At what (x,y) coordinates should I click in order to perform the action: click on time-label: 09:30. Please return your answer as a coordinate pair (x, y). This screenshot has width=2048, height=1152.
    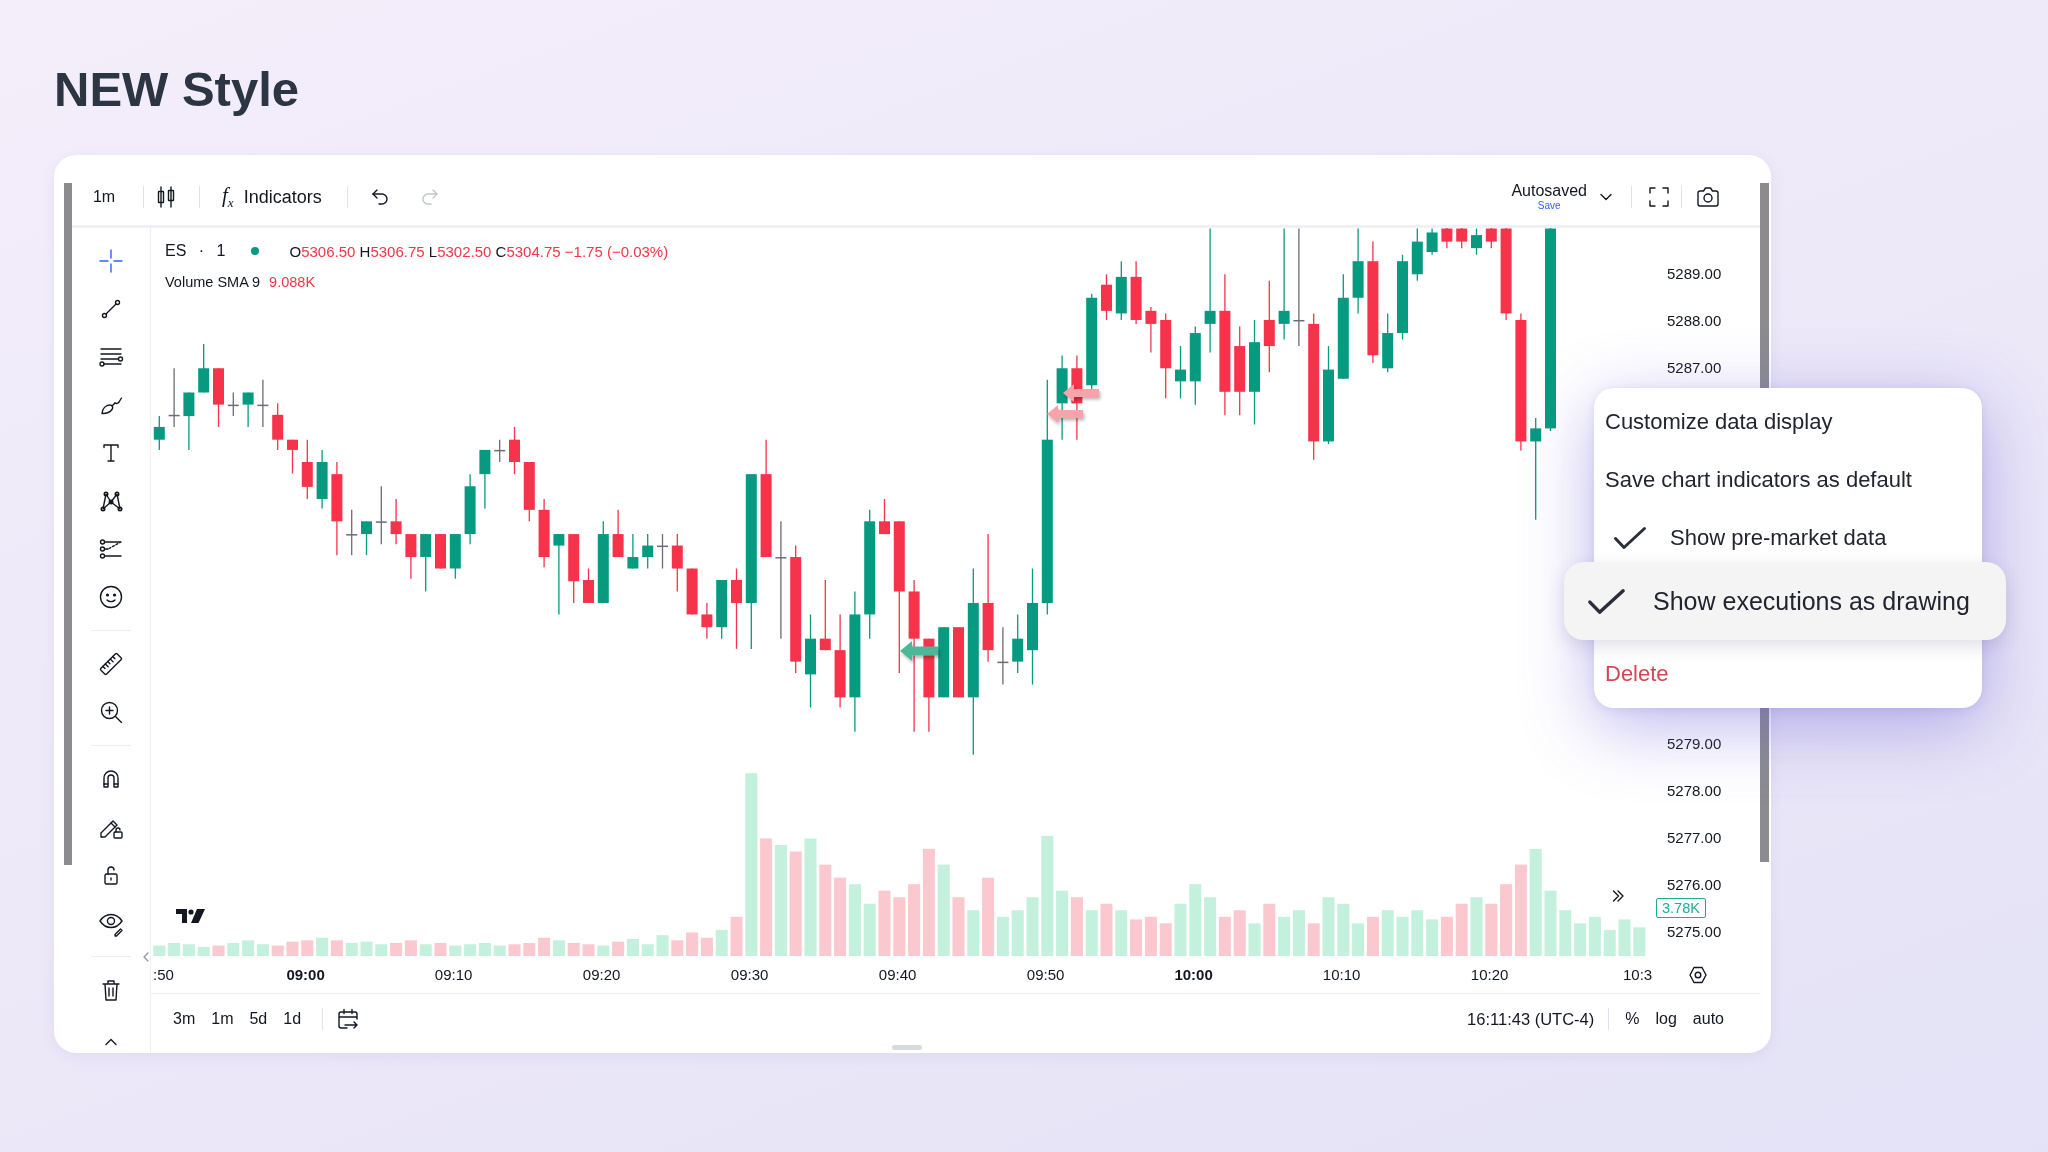
    Looking at the image, I should click on (749, 974).